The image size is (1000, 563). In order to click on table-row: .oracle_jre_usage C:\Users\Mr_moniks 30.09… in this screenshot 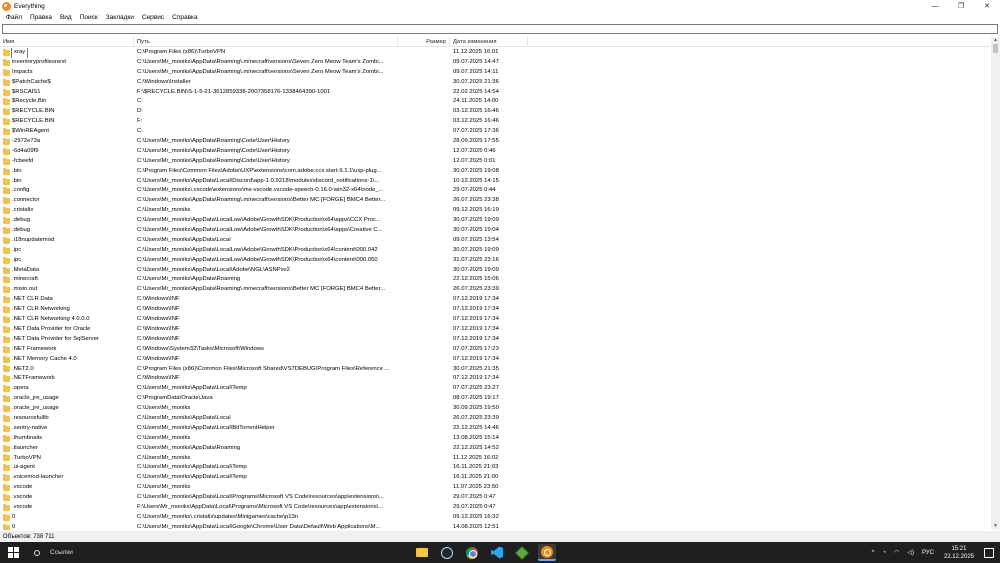, I will do `click(495, 409)`.